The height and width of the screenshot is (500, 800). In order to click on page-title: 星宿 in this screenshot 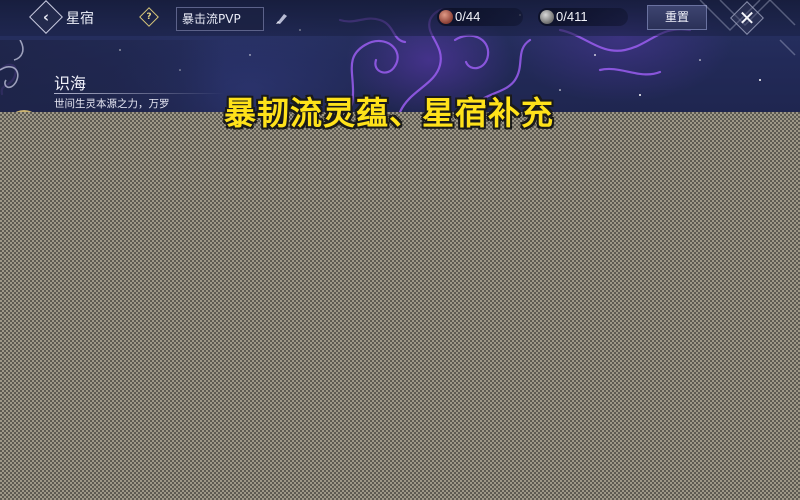, I will do `click(80, 19)`.